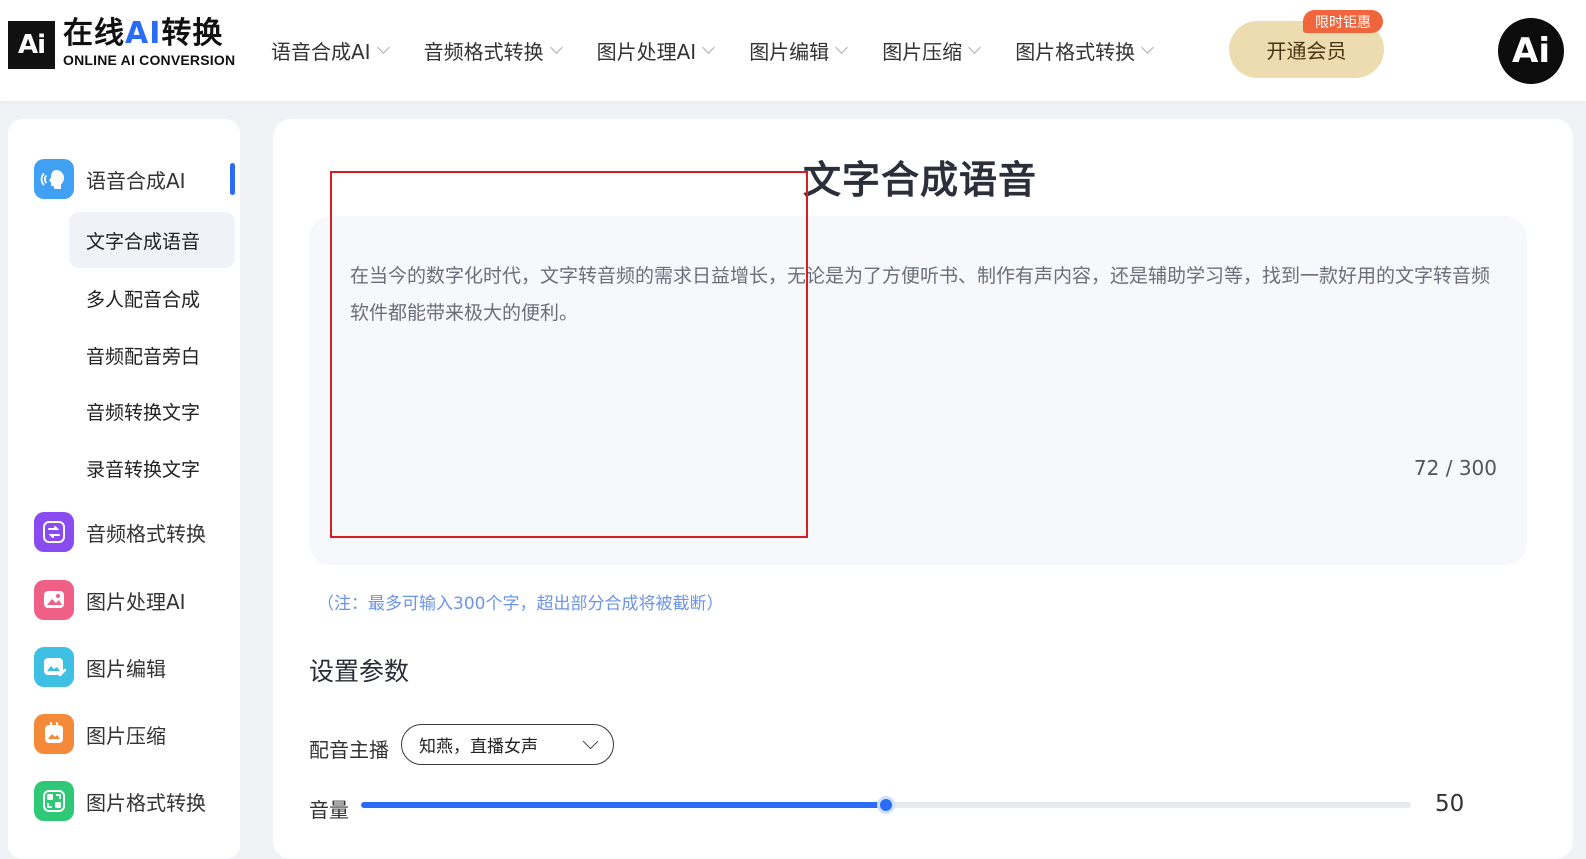 Image resolution: width=1586 pixels, height=859 pixels. I want to click on sidebar-item-image-edit: 图片编辑, so click(124, 667).